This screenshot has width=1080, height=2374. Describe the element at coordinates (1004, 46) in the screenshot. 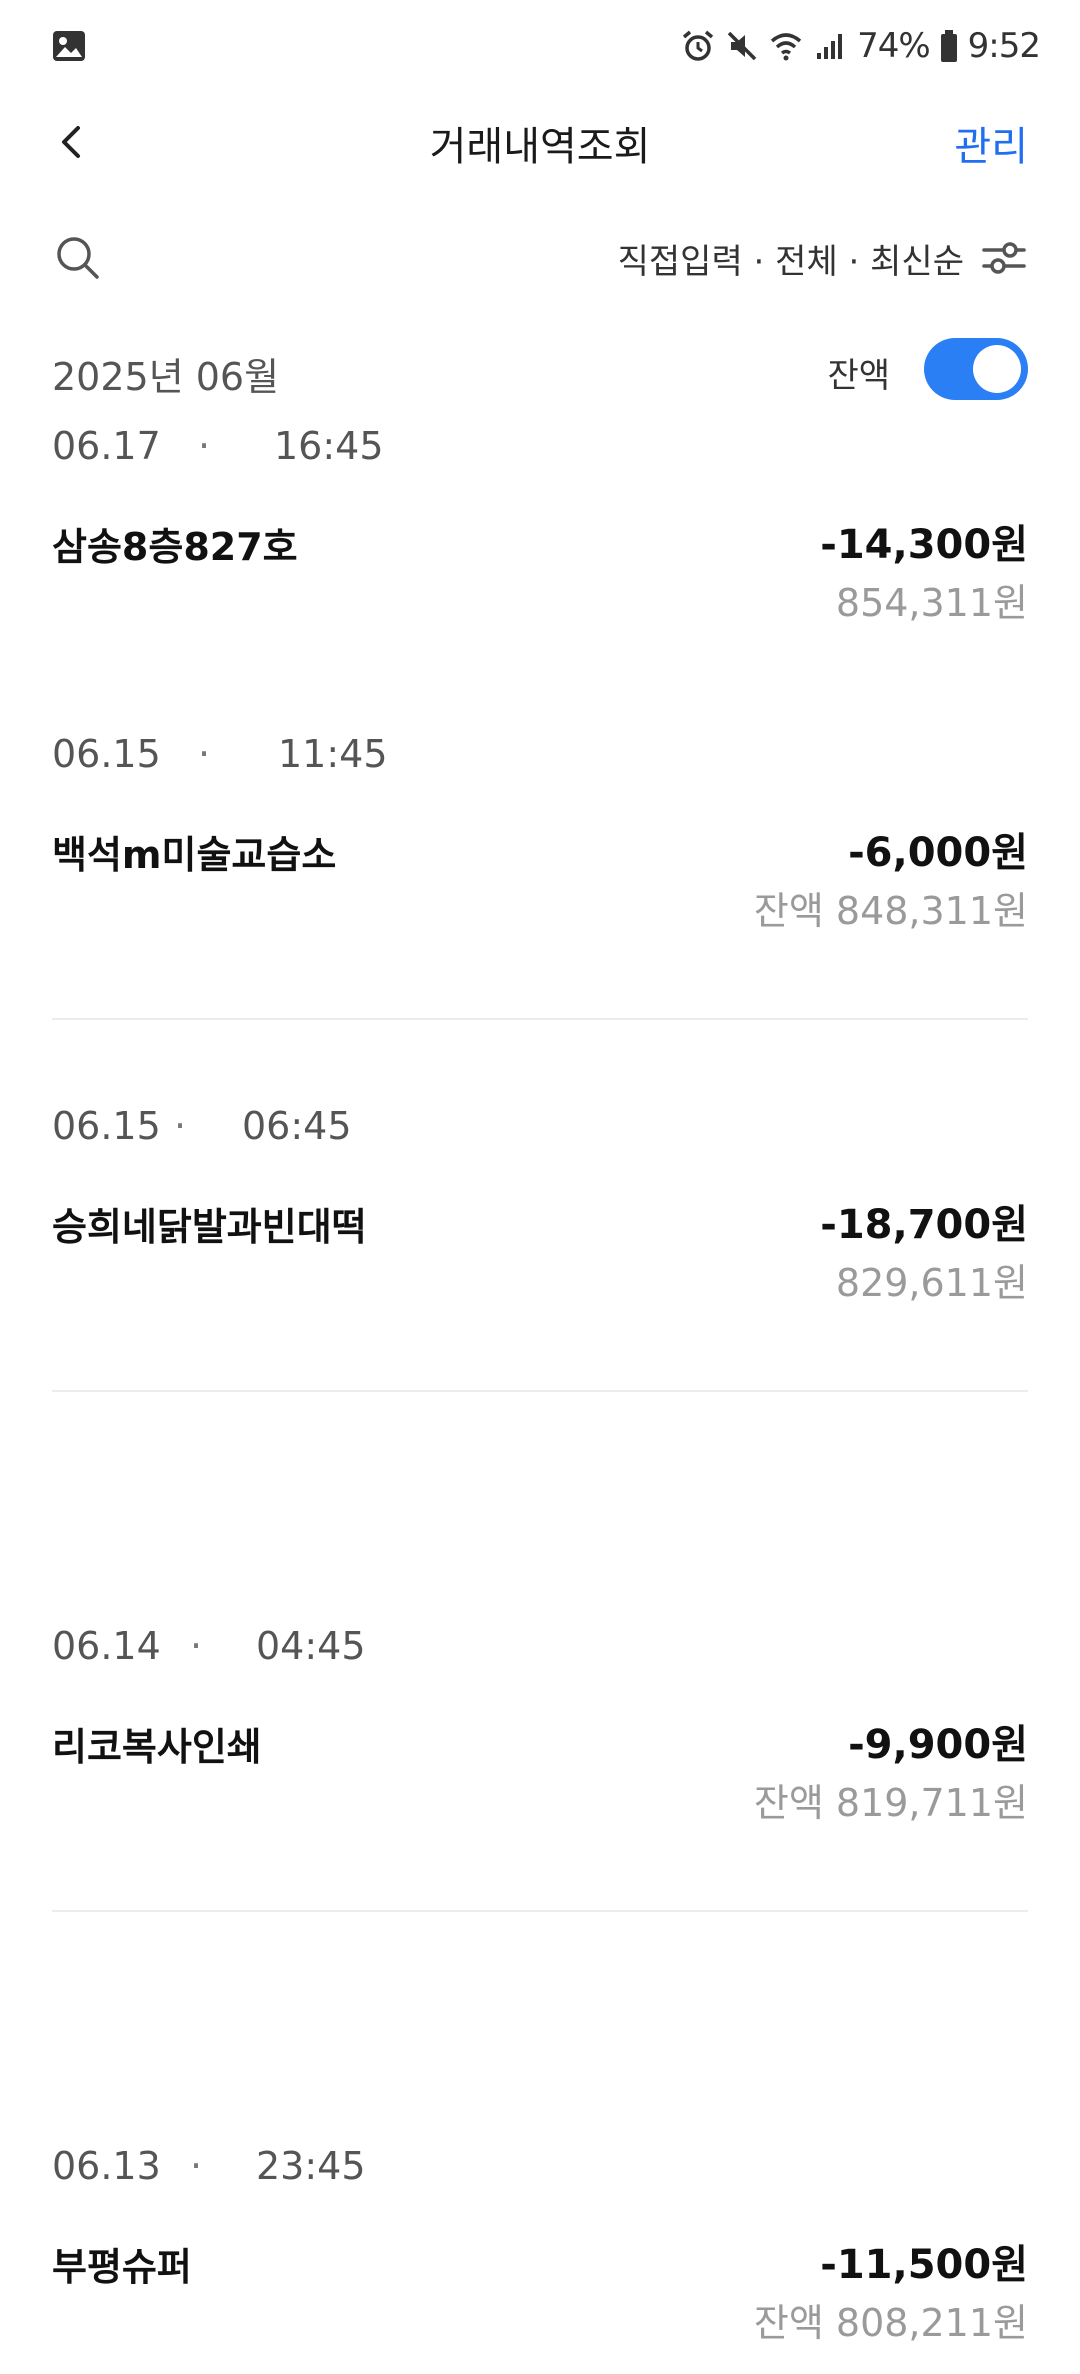

I see `clock: 9:52` at that location.